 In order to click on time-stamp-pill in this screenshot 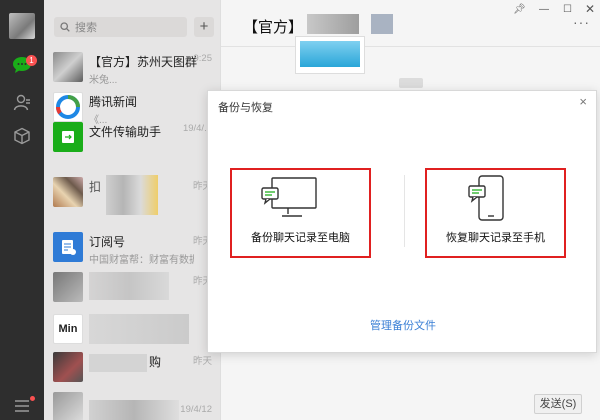, I will do `click(411, 83)`.